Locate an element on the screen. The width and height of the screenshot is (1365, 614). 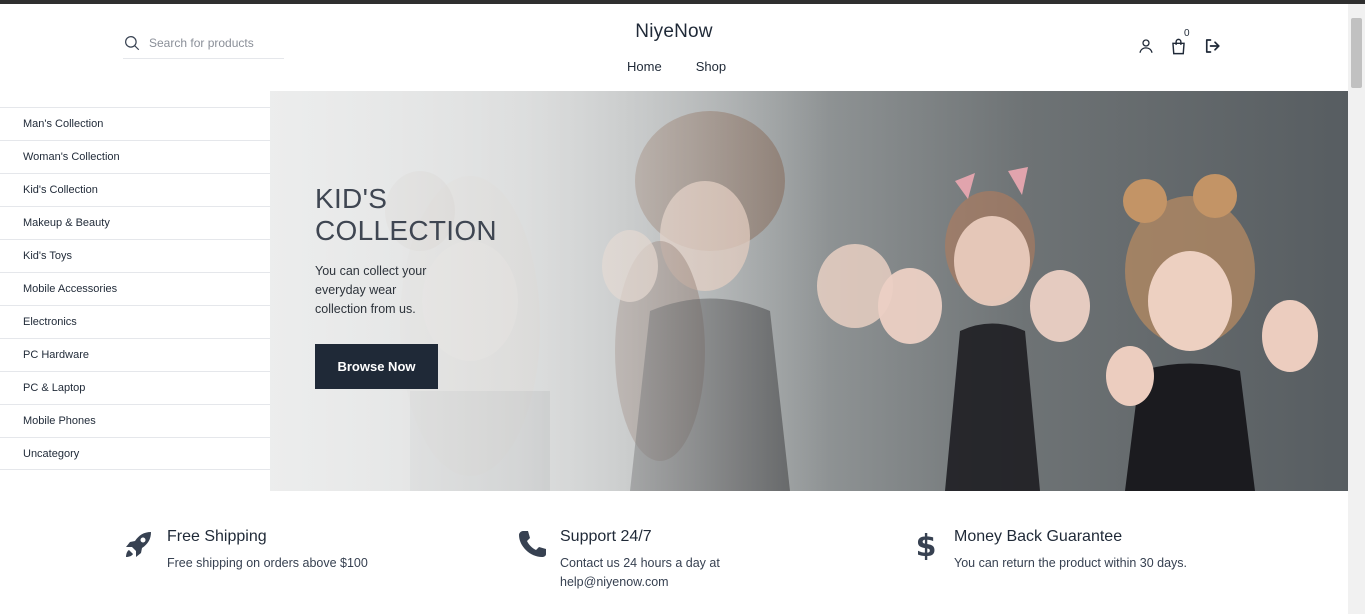
sidebar-item-kids-toys: Kid's Toys is located at coordinates (135, 255).